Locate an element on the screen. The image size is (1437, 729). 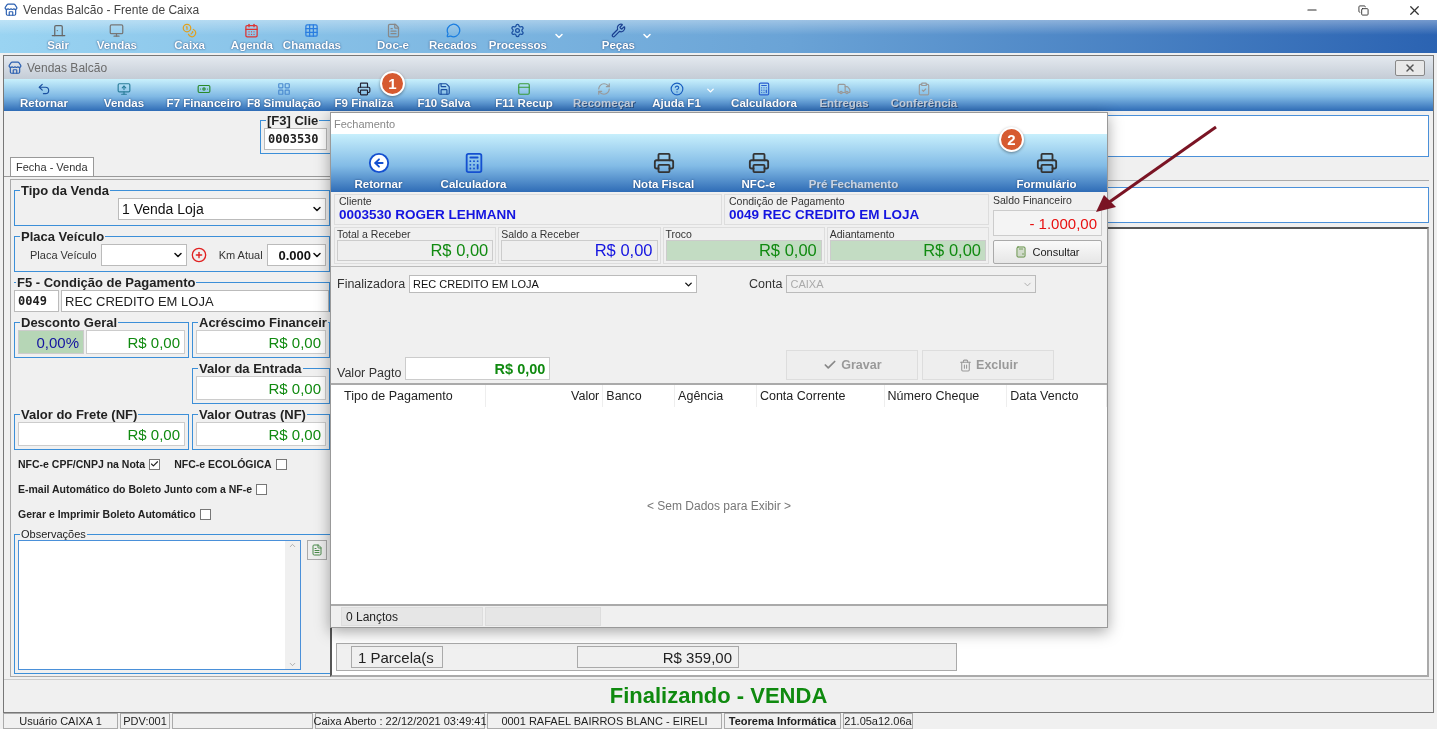
km-label: Km Atual is located at coordinates (240, 255).